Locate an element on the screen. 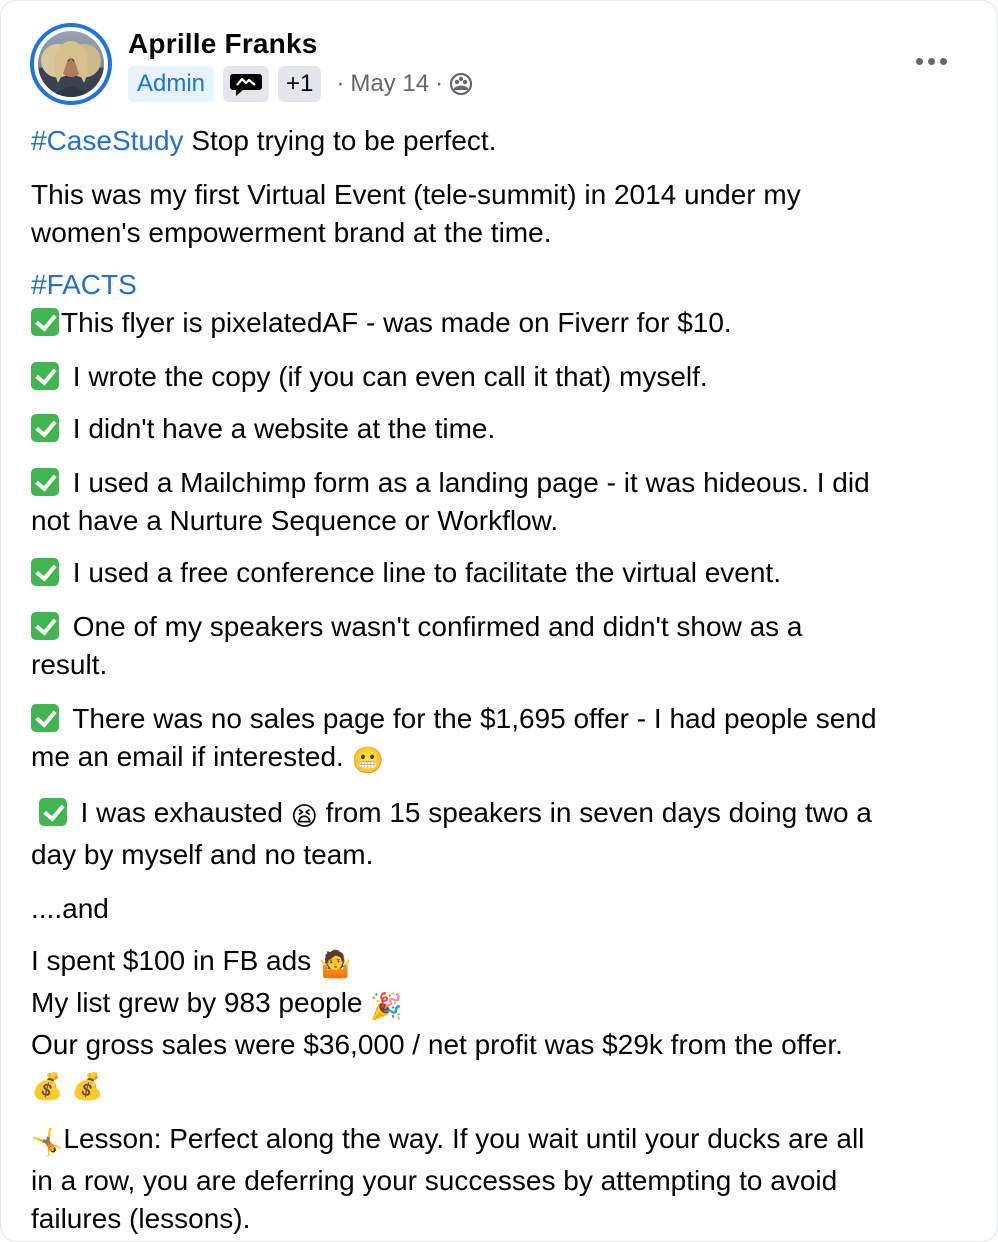 The width and height of the screenshot is (998, 1242). result-line: My list grew by 983 people 🎉 is located at coordinates (501, 1005).